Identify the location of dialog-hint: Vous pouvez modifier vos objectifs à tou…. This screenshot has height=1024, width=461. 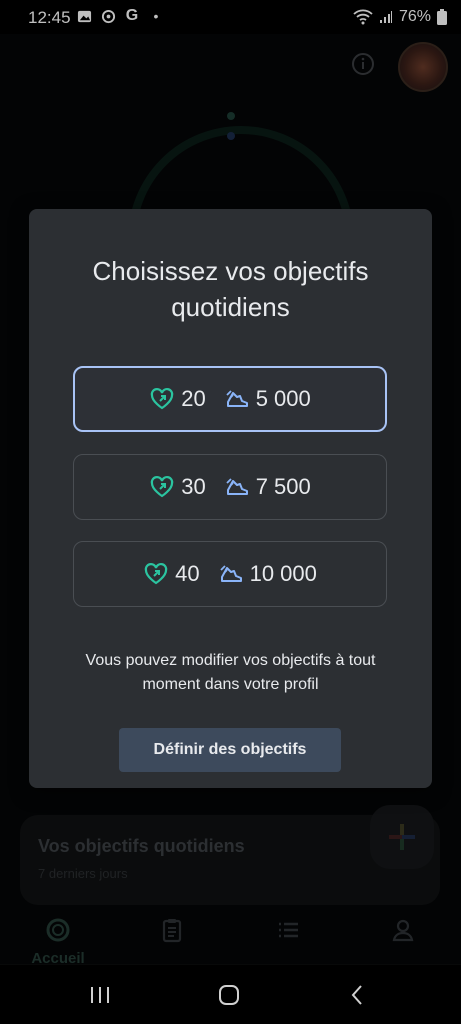
(230, 672).